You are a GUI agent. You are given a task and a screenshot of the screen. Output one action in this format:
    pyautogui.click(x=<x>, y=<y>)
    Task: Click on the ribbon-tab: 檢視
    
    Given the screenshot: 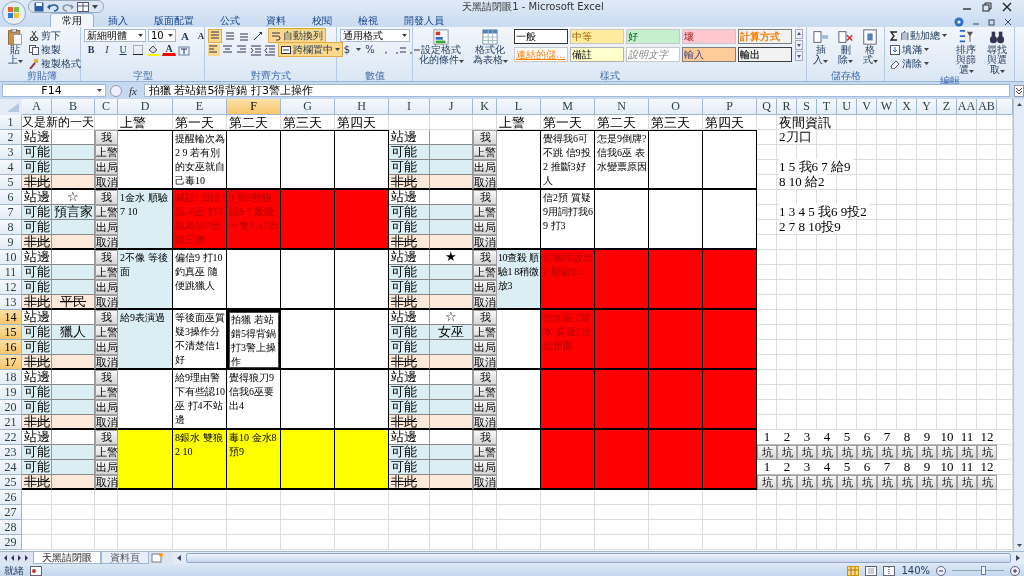 What is the action you would take?
    pyautogui.click(x=368, y=20)
    